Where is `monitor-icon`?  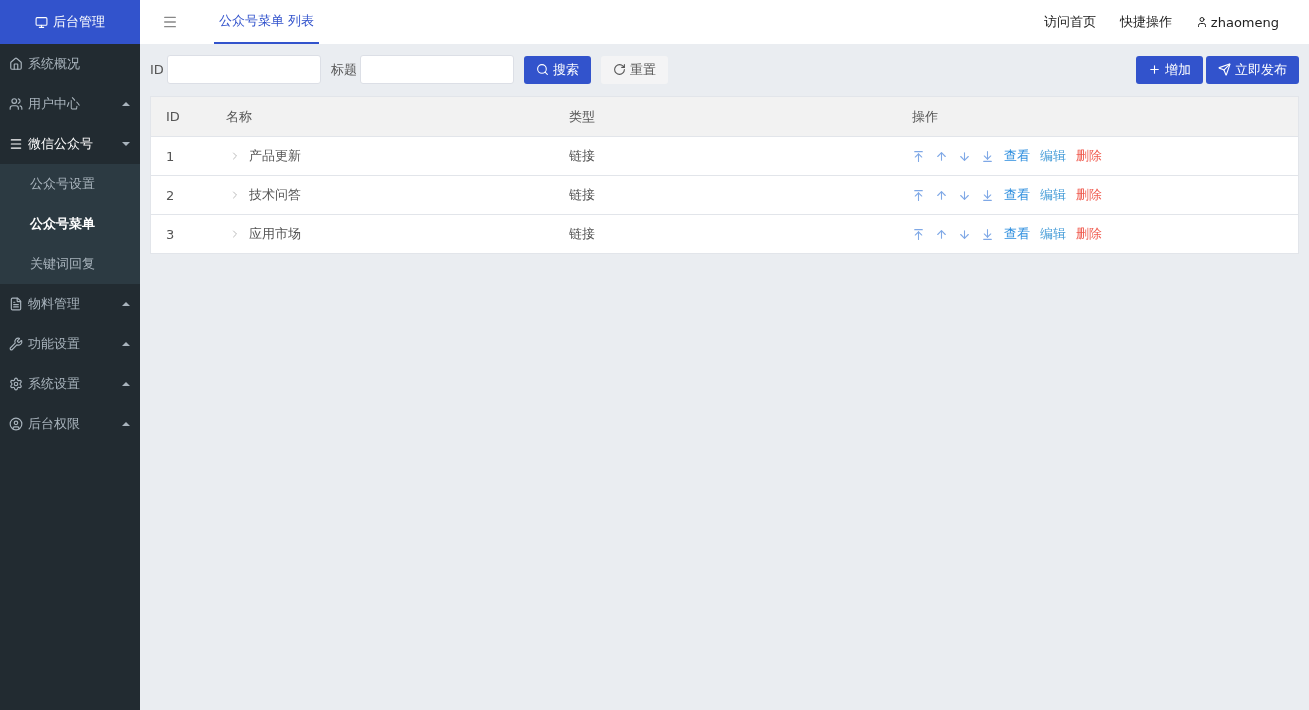
monitor-icon is located at coordinates (41, 22).